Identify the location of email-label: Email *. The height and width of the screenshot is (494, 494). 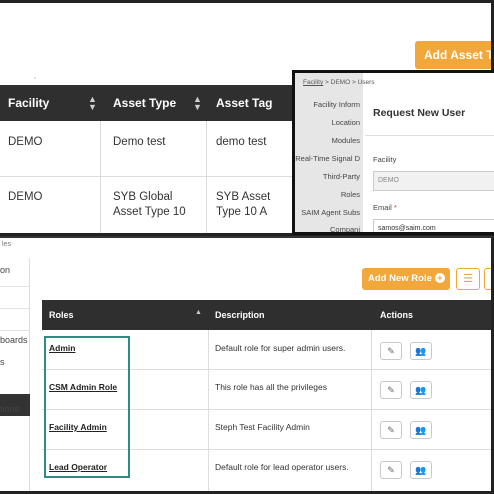
(385, 207).